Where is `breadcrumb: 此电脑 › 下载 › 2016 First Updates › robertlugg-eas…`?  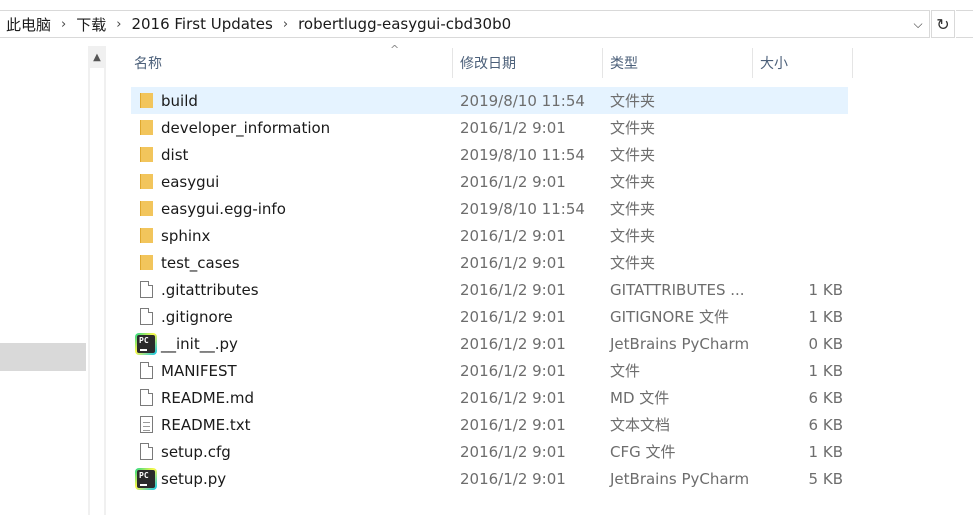 breadcrumb: 此电脑 › 下载 › 2016 First Updates › robertlugg-eas… is located at coordinates (465, 24).